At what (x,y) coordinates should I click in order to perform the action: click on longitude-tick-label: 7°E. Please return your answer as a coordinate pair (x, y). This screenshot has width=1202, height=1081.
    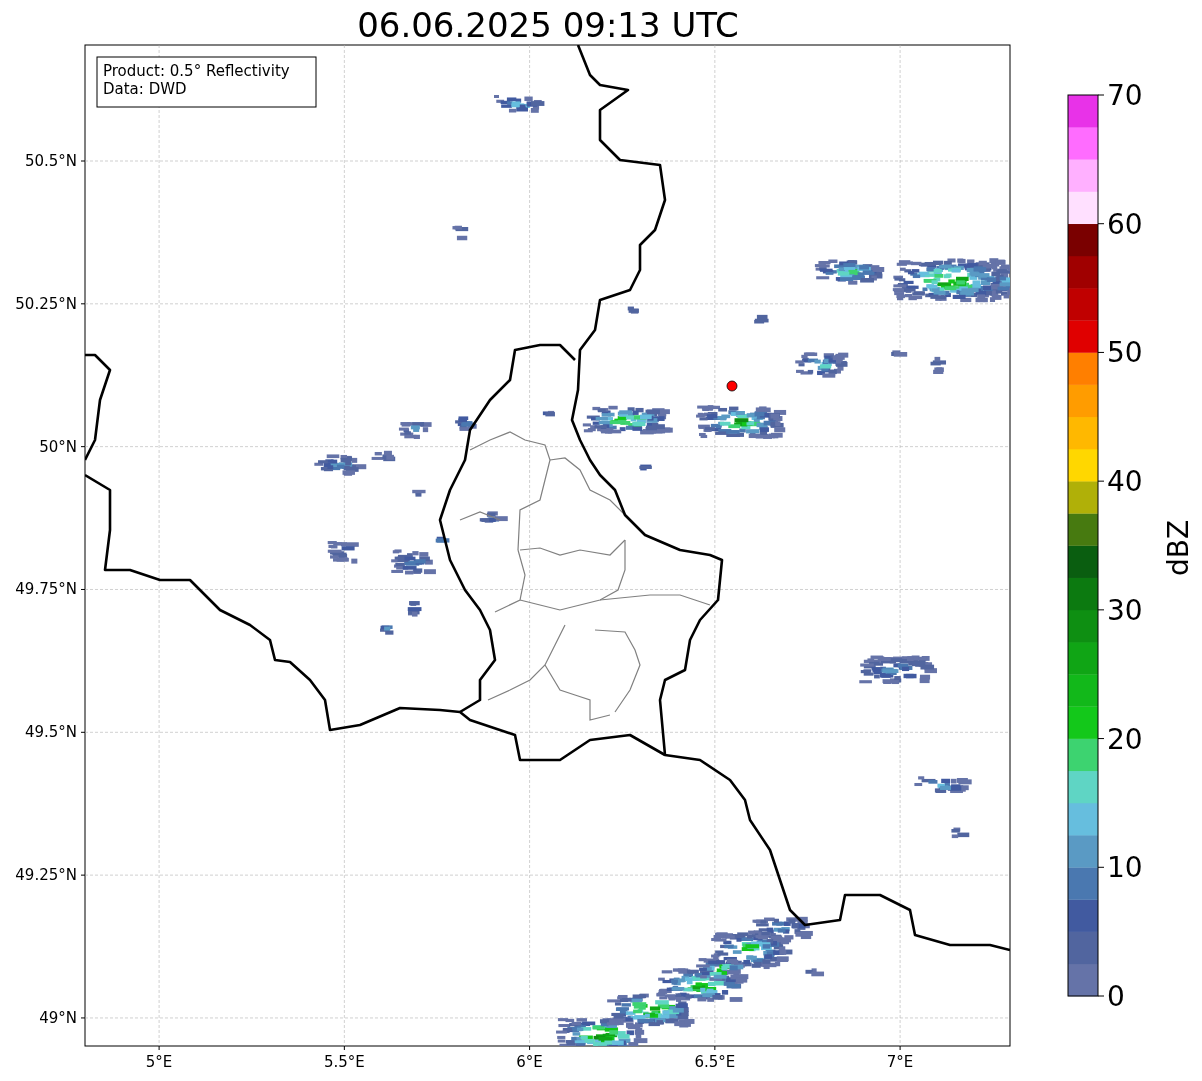
    Looking at the image, I should click on (900, 1062).